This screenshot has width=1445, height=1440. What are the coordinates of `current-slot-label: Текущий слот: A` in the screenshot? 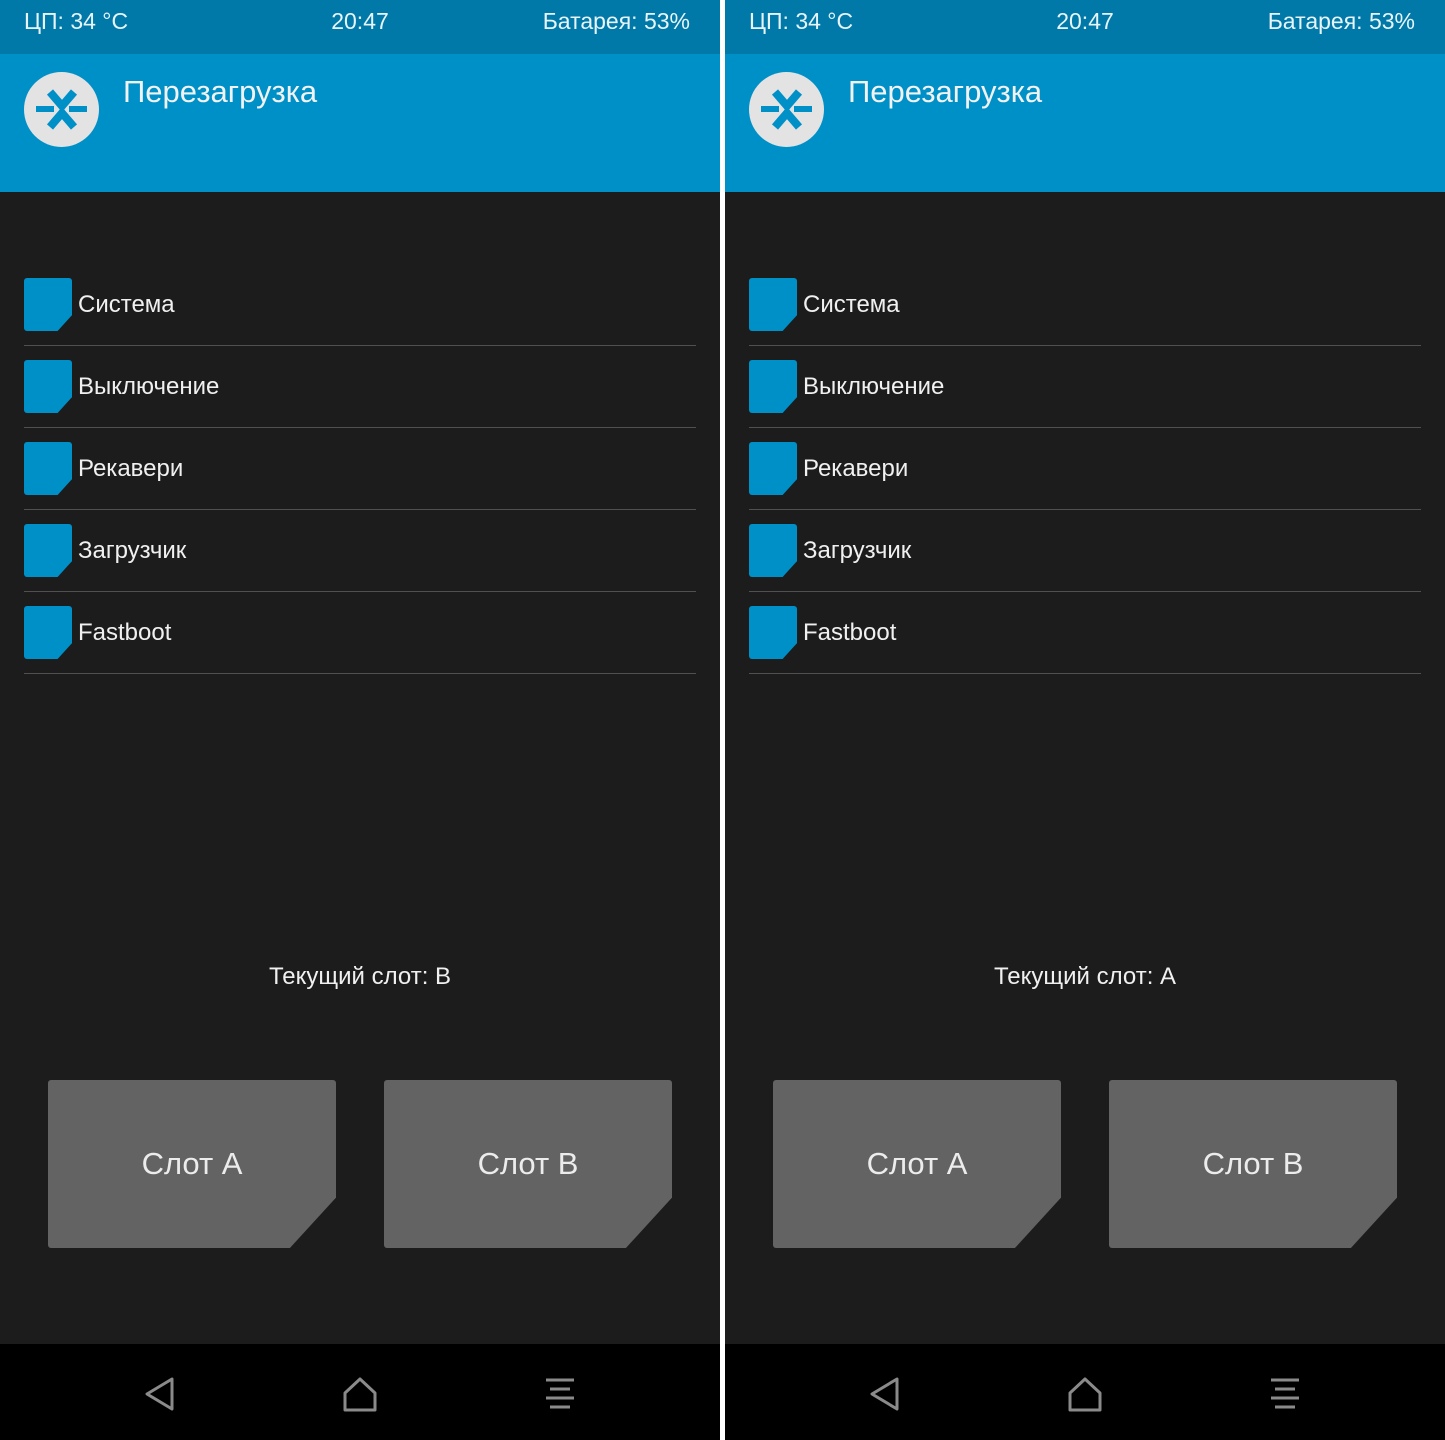 It's located at (1085, 976).